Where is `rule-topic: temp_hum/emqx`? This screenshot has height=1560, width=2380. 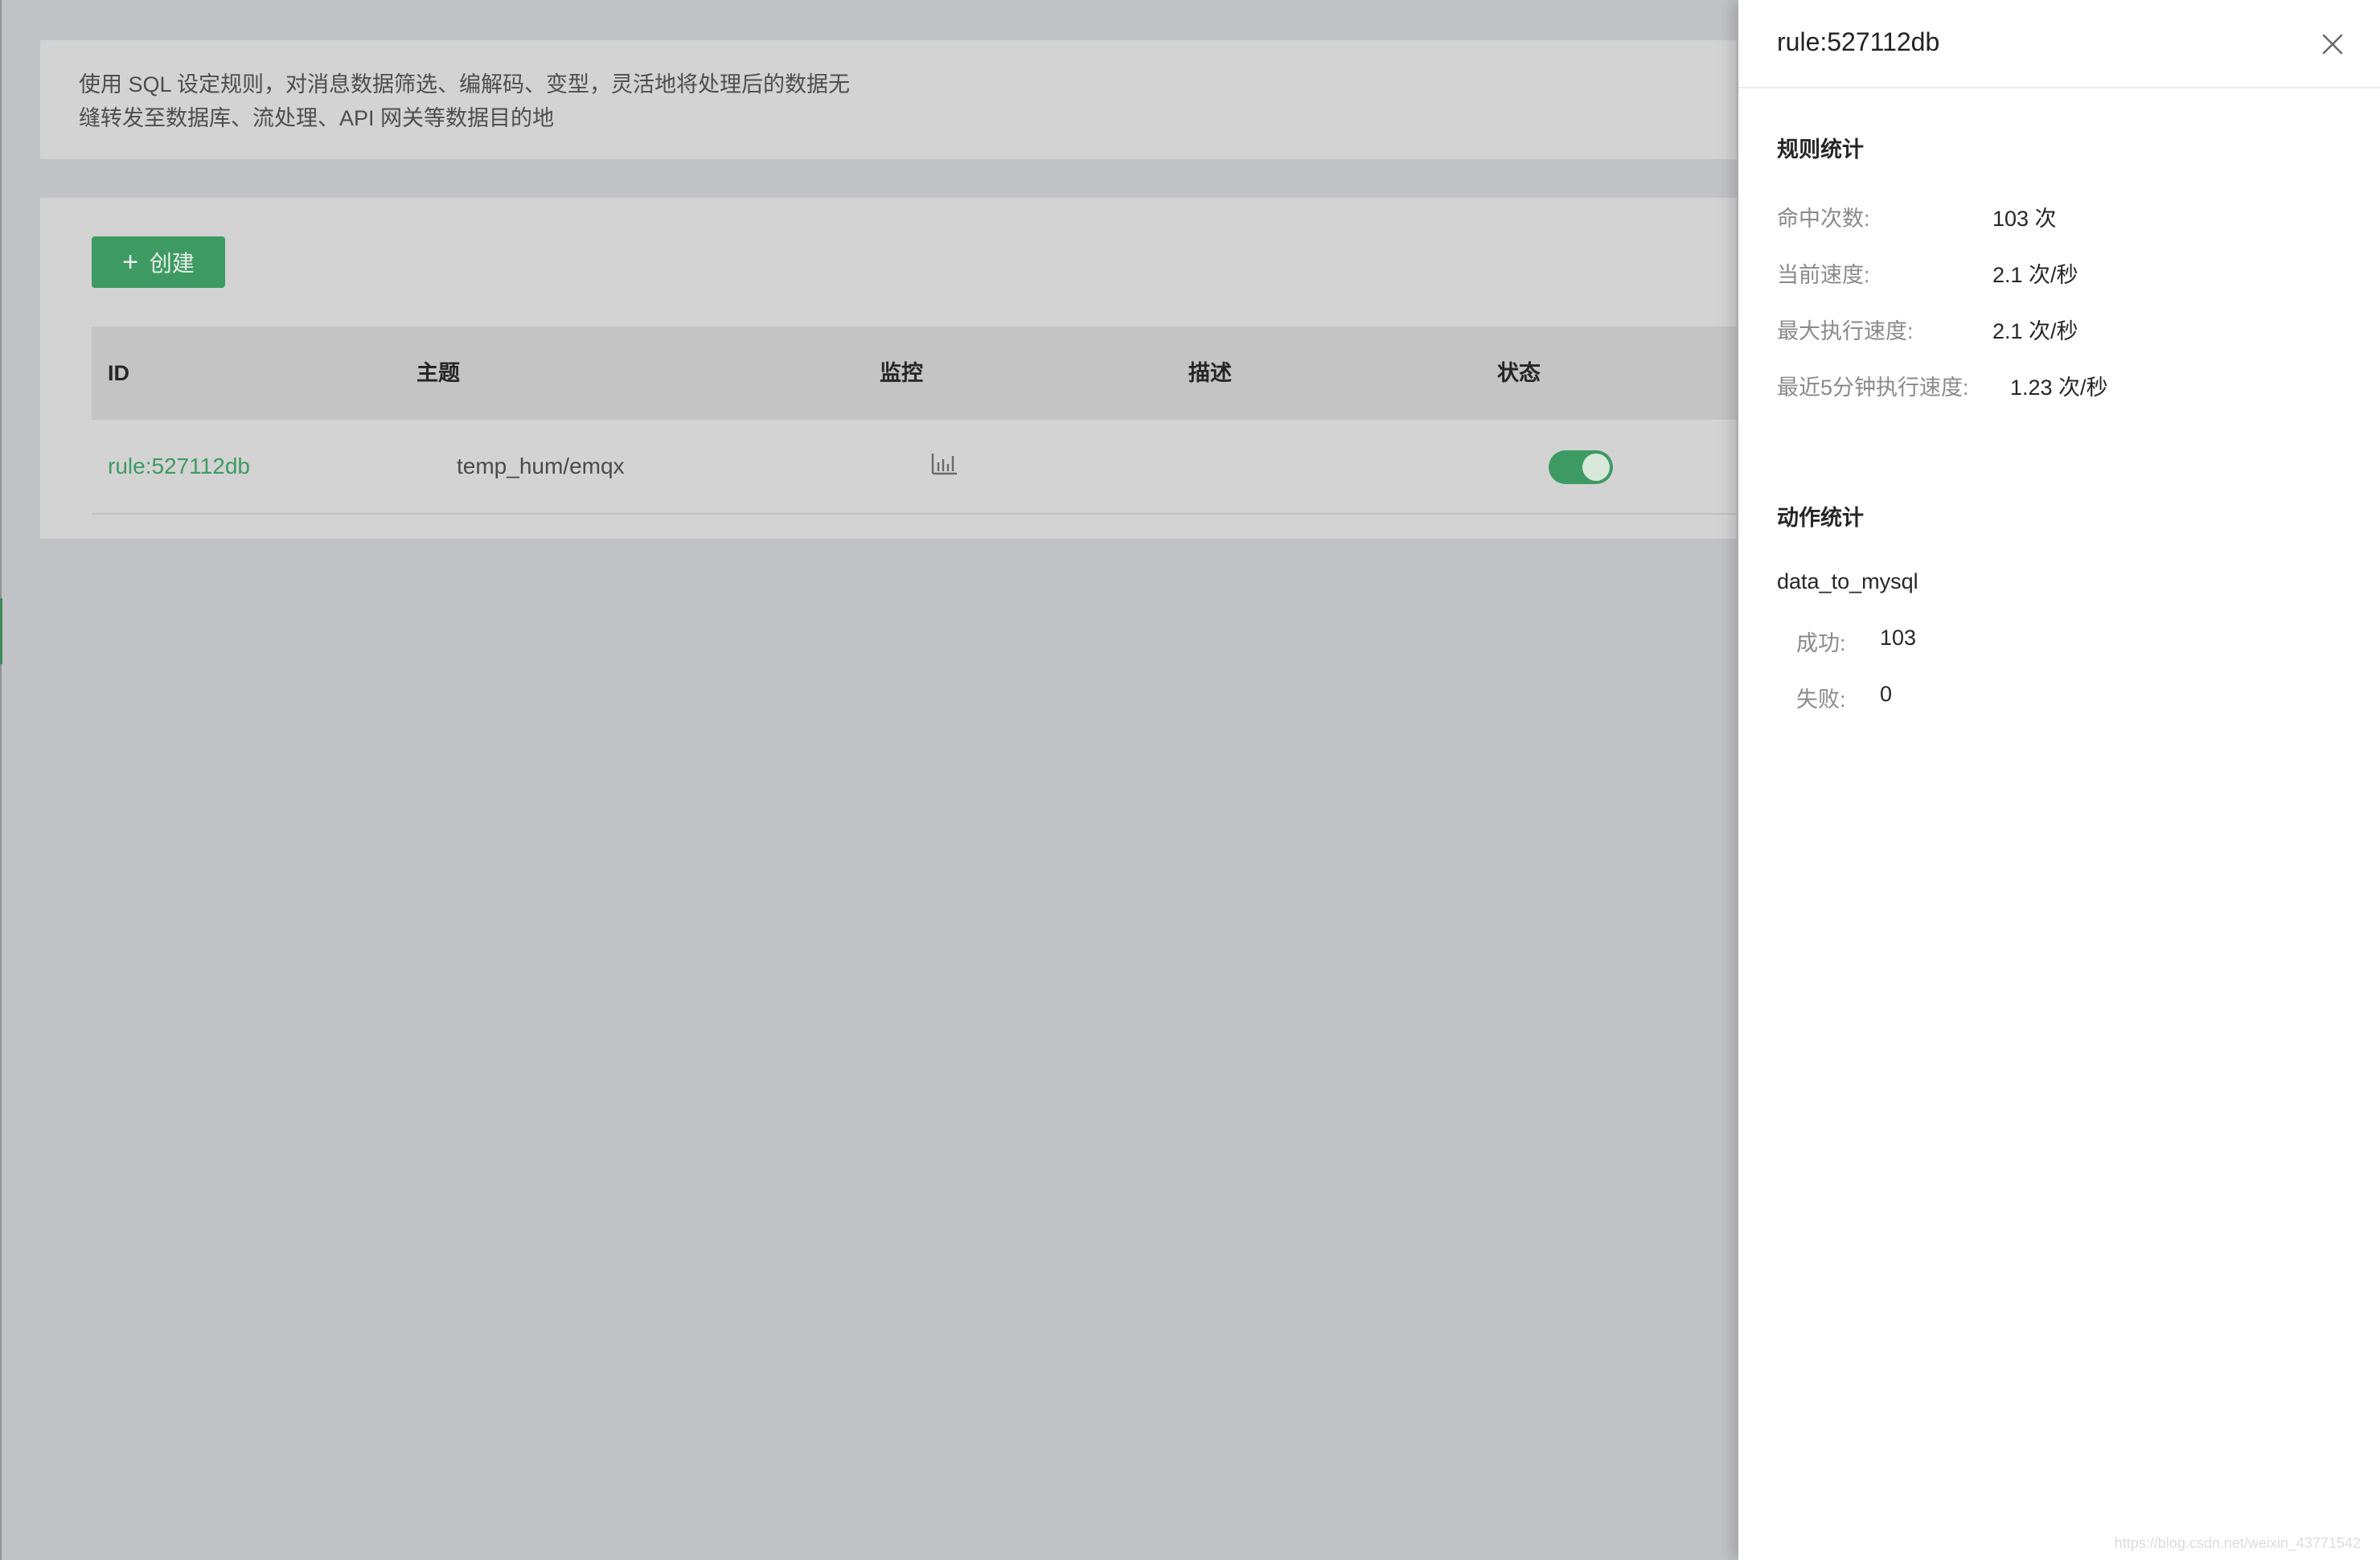
rule-topic: temp_hum/emqx is located at coordinates (541, 466).